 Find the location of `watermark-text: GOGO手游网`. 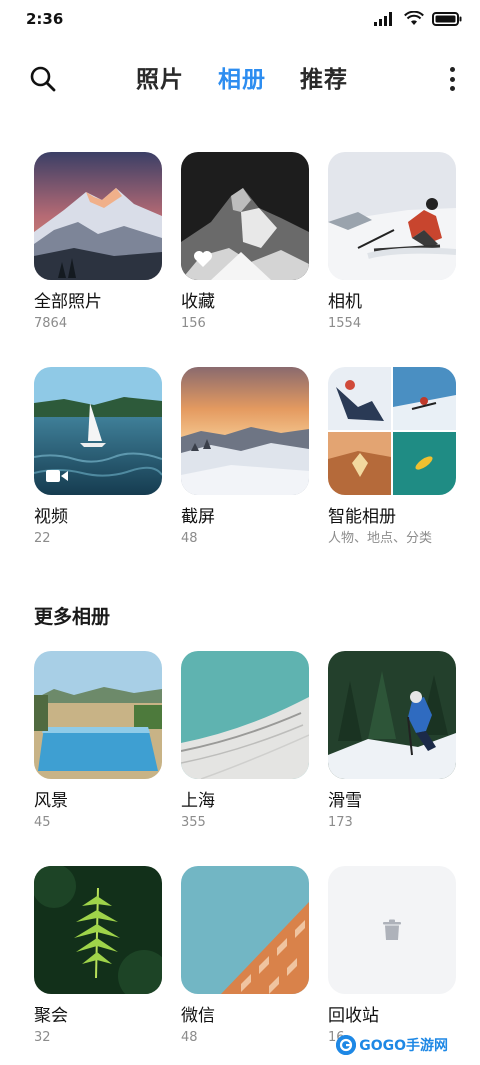

watermark-text: GOGO手游网 is located at coordinates (403, 1046).